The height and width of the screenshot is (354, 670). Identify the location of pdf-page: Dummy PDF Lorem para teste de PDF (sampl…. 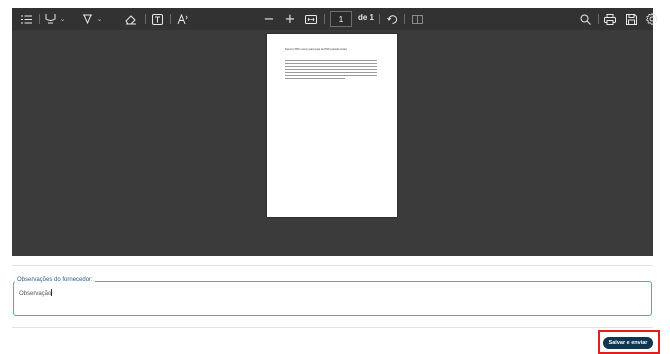
(332, 125).